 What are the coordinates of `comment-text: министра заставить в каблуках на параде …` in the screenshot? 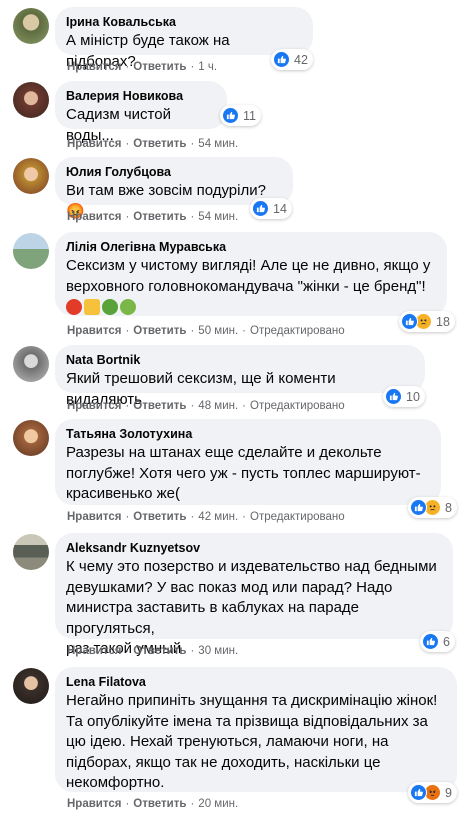 It's located at (213, 618).